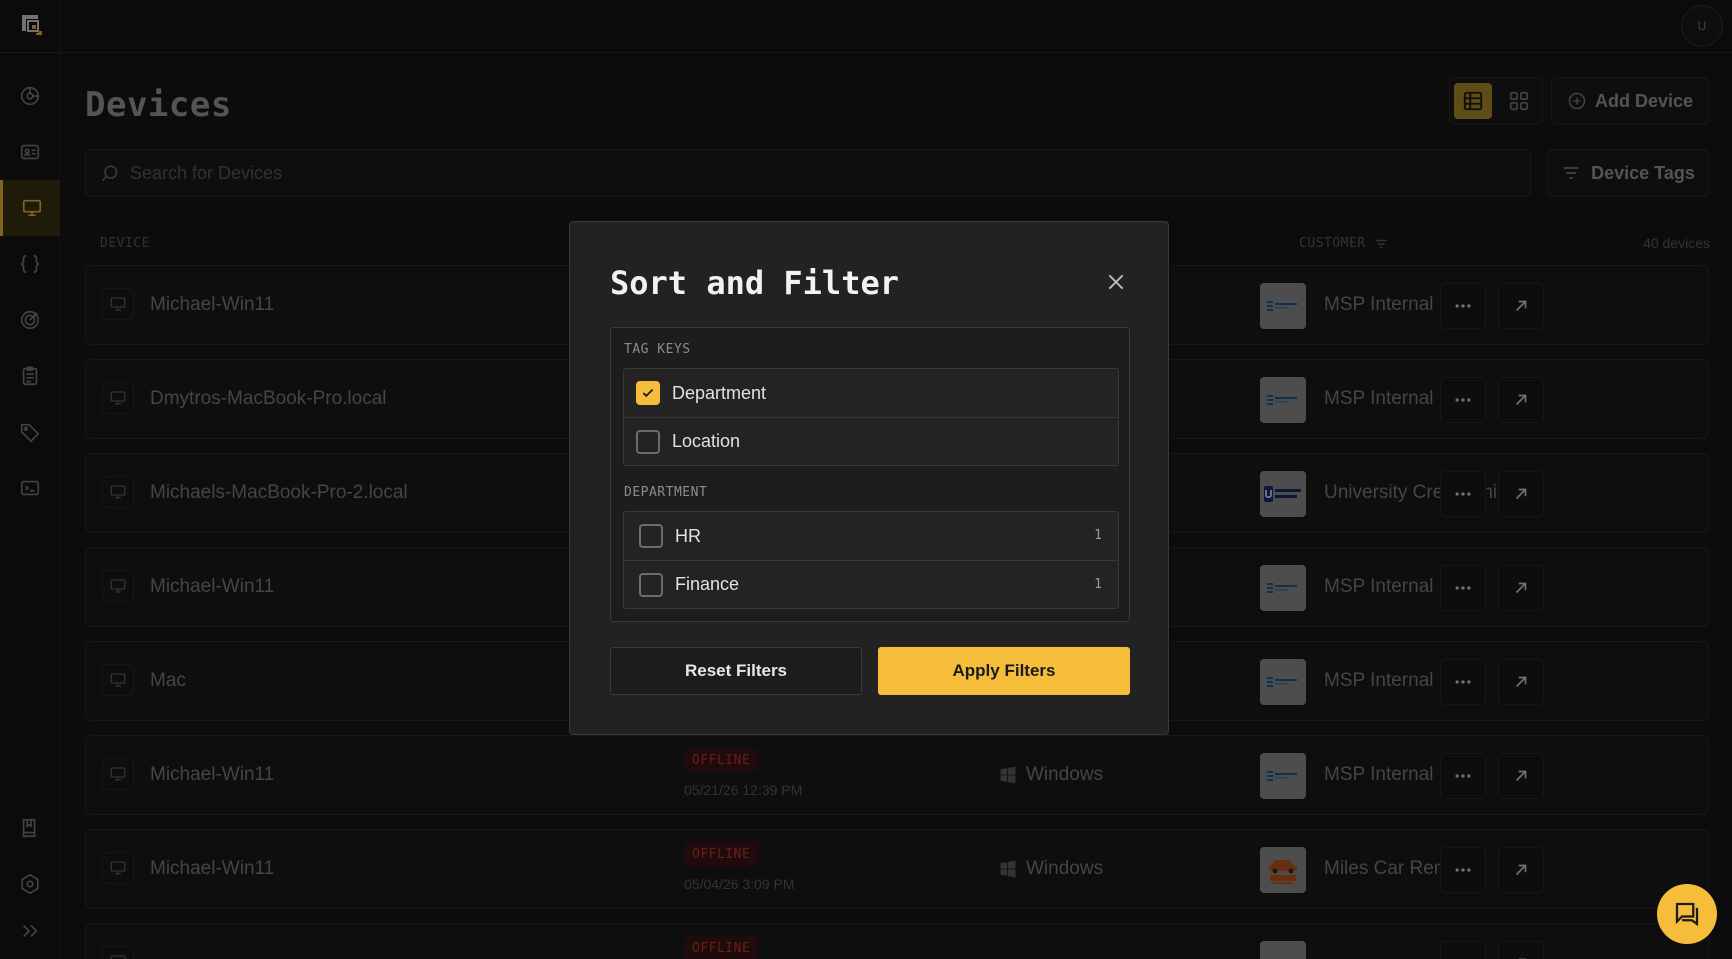  I want to click on close-icon, so click(1116, 282).